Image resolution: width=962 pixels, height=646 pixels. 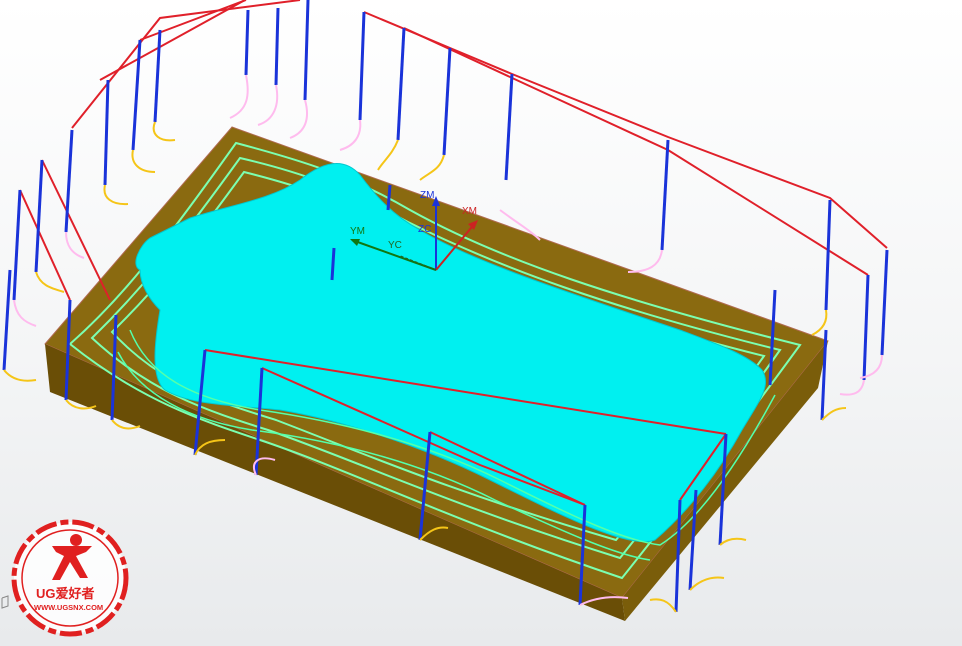 What do you see at coordinates (65, 593) in the screenshot?
I see `logo-brand-text: UG爱好者` at bounding box center [65, 593].